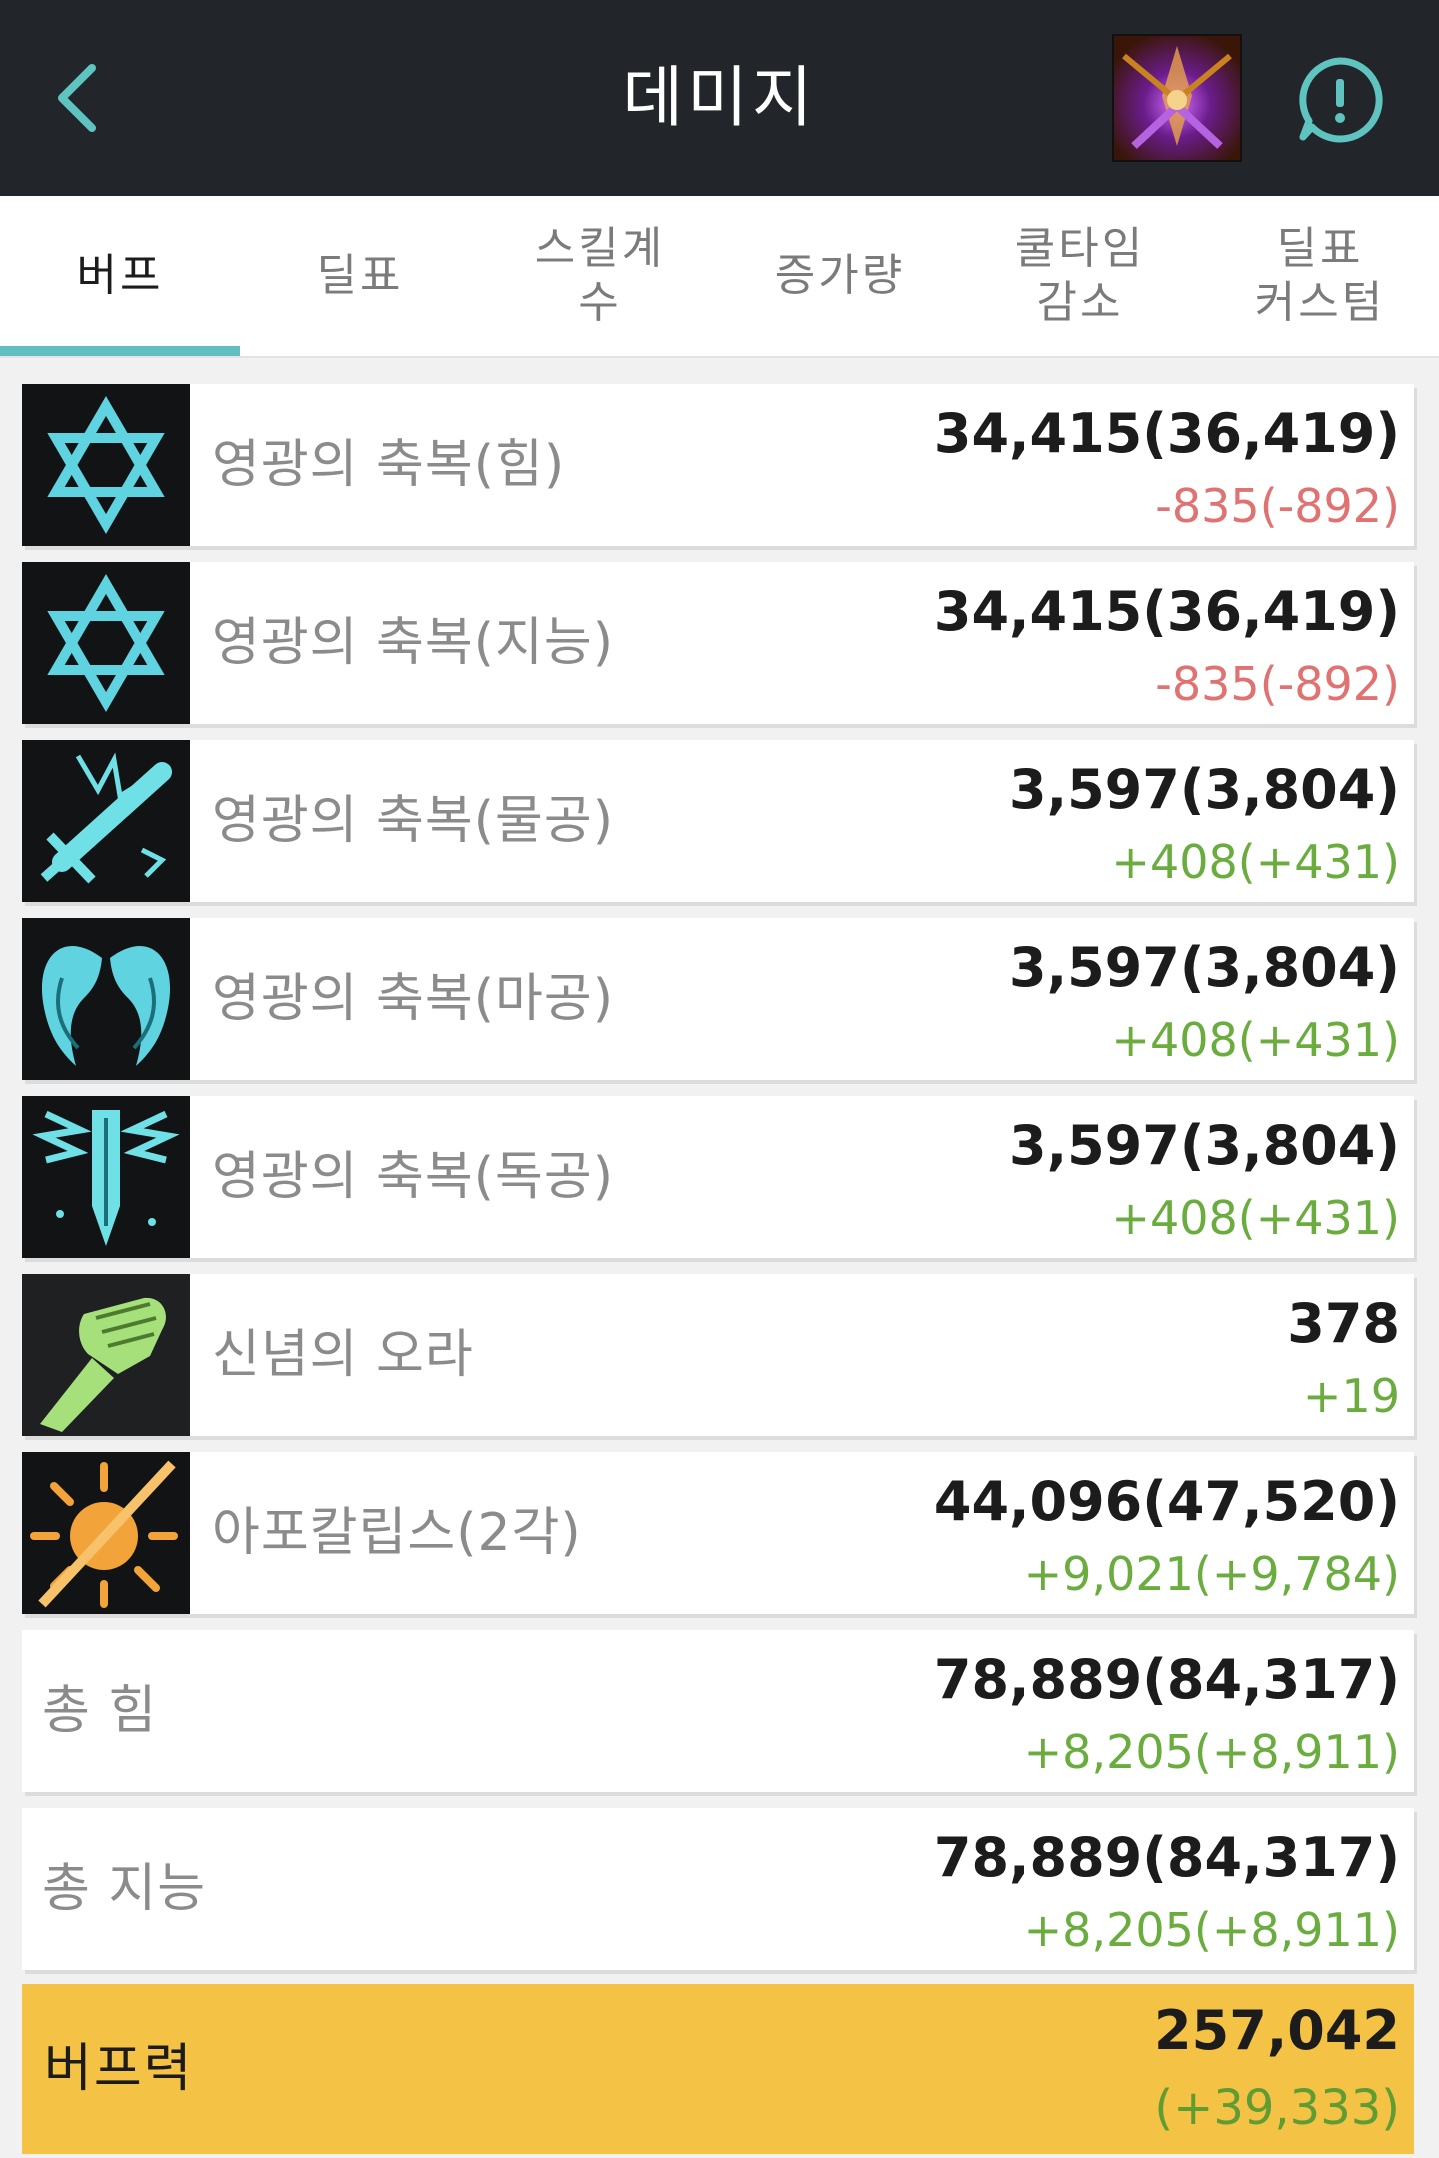  Describe the element at coordinates (106, 1177) in the screenshot. I see `blade-down-icon` at that location.